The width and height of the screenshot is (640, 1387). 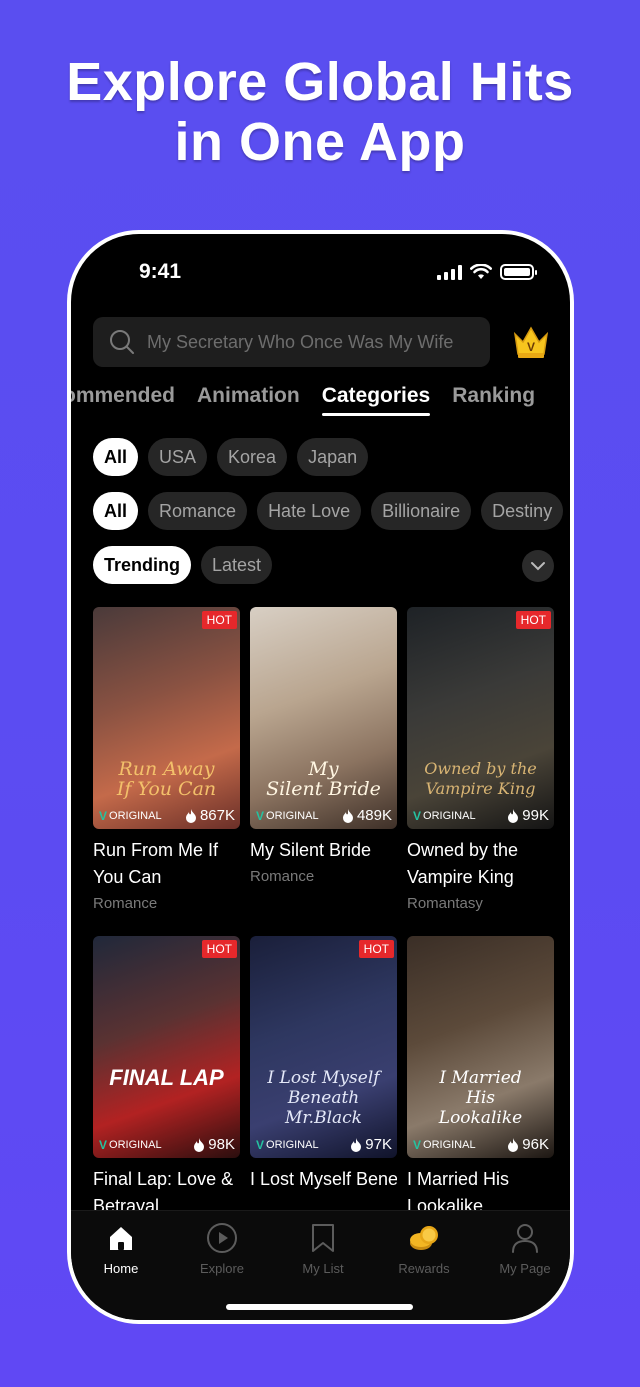 What do you see at coordinates (531, 342) in the screenshot?
I see `vip-crown-icon: V` at bounding box center [531, 342].